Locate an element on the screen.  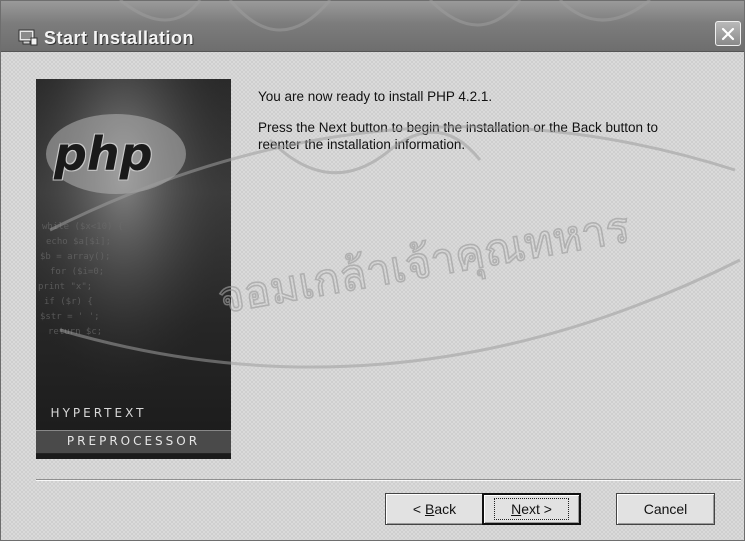
button-divider is located at coordinates (388, 480).